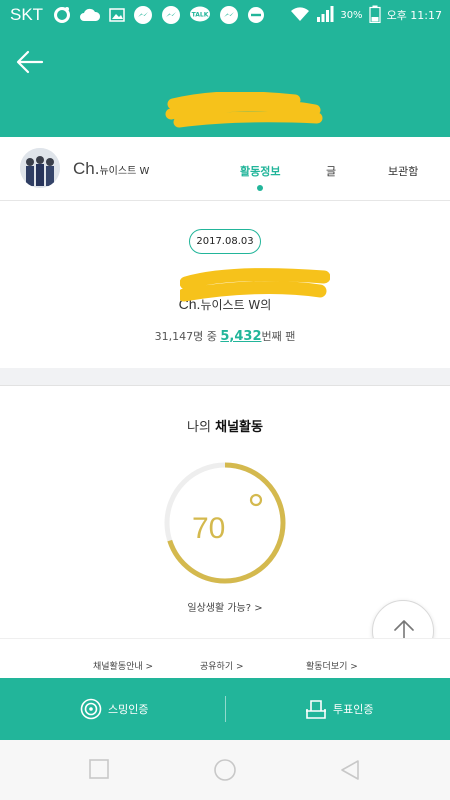 The width and height of the screenshot is (450, 800). Describe the element at coordinates (222, 665) in the screenshot. I see `share-link: 공유하기 >` at that location.